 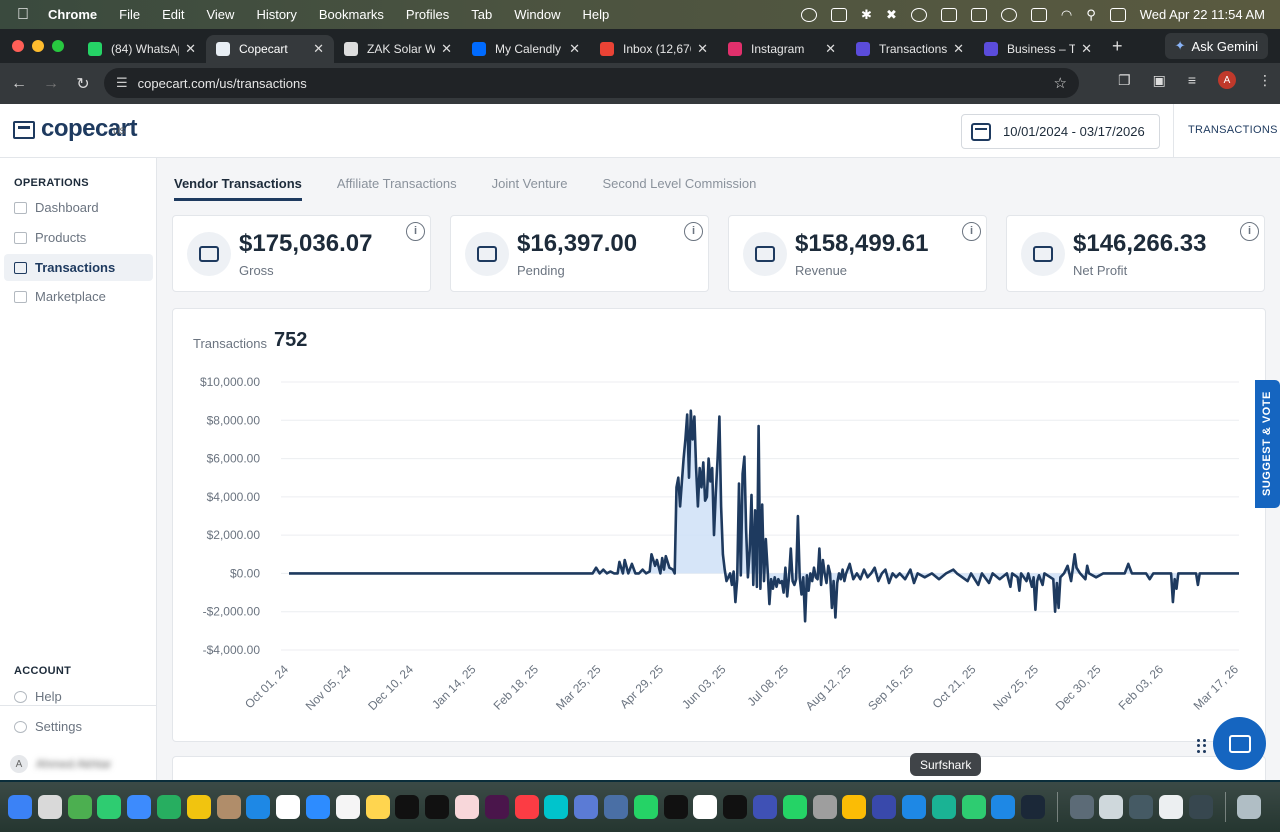 What do you see at coordinates (1233, 130) in the screenshot?
I see `transactions-nav-link: TRANSACTIONS` at bounding box center [1233, 130].